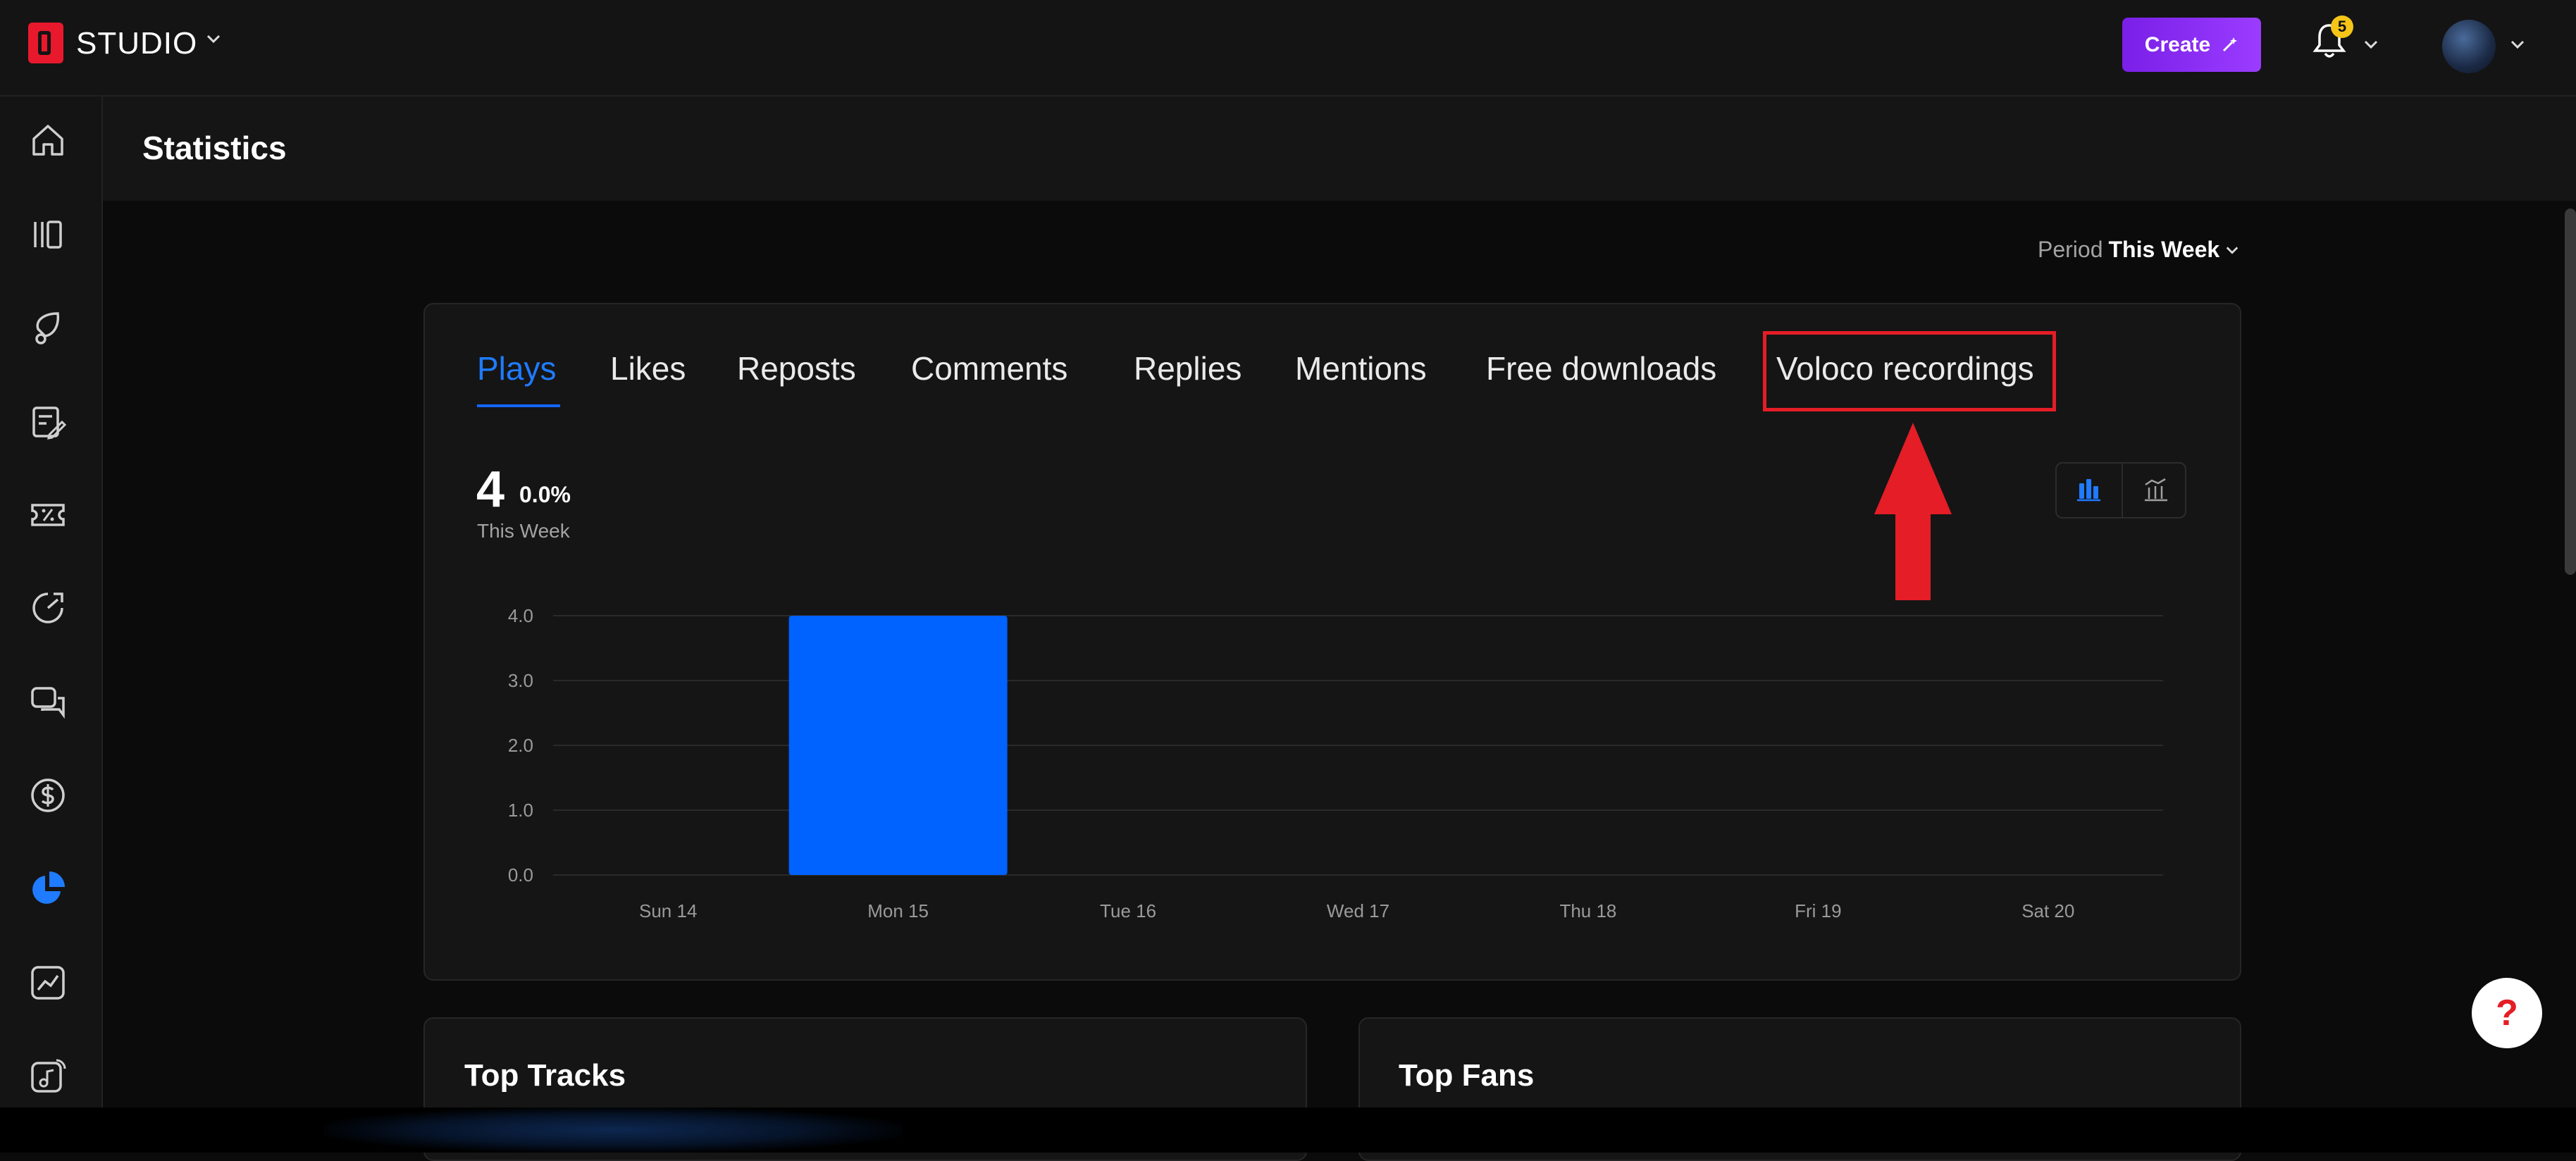  What do you see at coordinates (1818, 911) in the screenshot?
I see `x-tick-label: Fri 19` at bounding box center [1818, 911].